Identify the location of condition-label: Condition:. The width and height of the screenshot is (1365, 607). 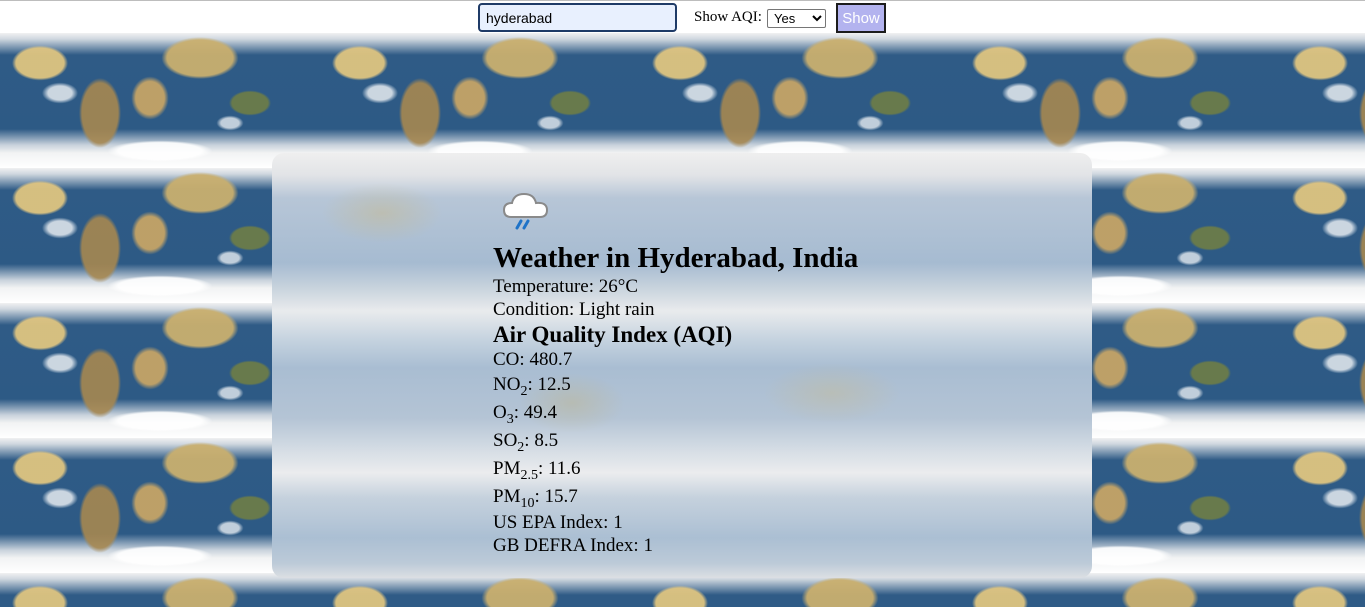
(534, 309).